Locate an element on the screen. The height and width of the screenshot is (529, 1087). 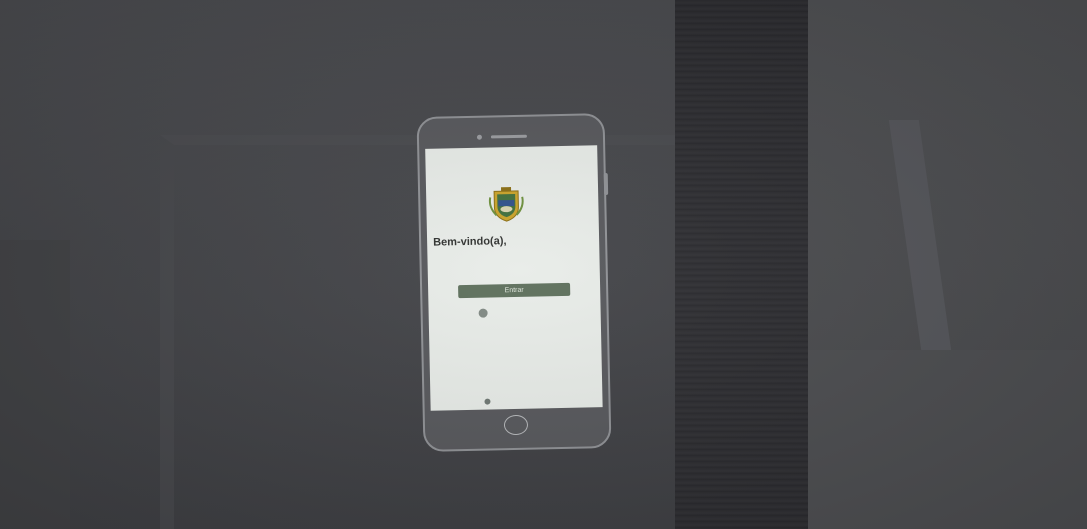
wall-shadow is located at coordinates (35, 384).